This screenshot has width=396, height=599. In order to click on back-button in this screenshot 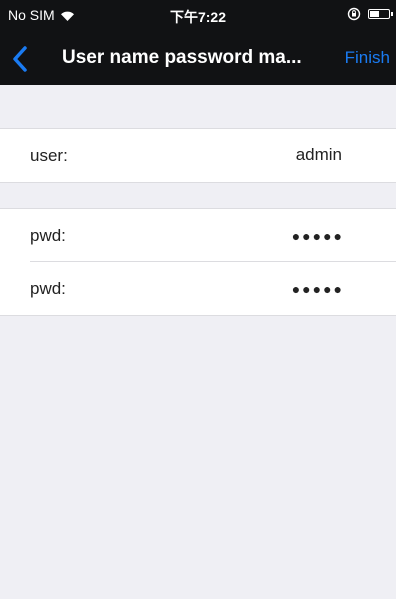, I will do `click(21, 59)`.